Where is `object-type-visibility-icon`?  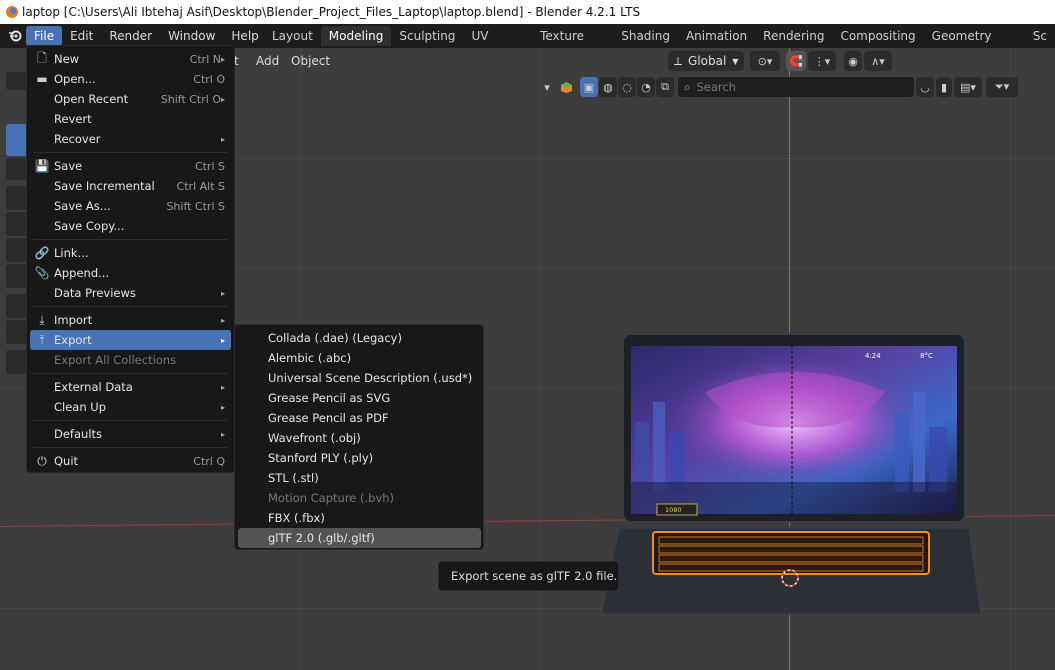 object-type-visibility-icon is located at coordinates (566, 87).